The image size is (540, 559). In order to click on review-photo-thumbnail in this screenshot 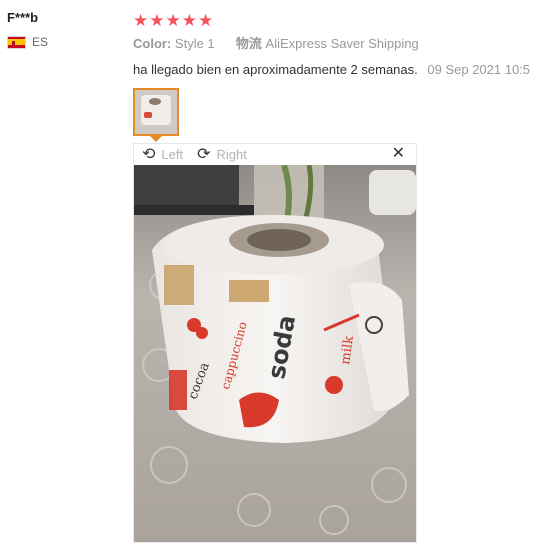, I will do `click(156, 112)`.